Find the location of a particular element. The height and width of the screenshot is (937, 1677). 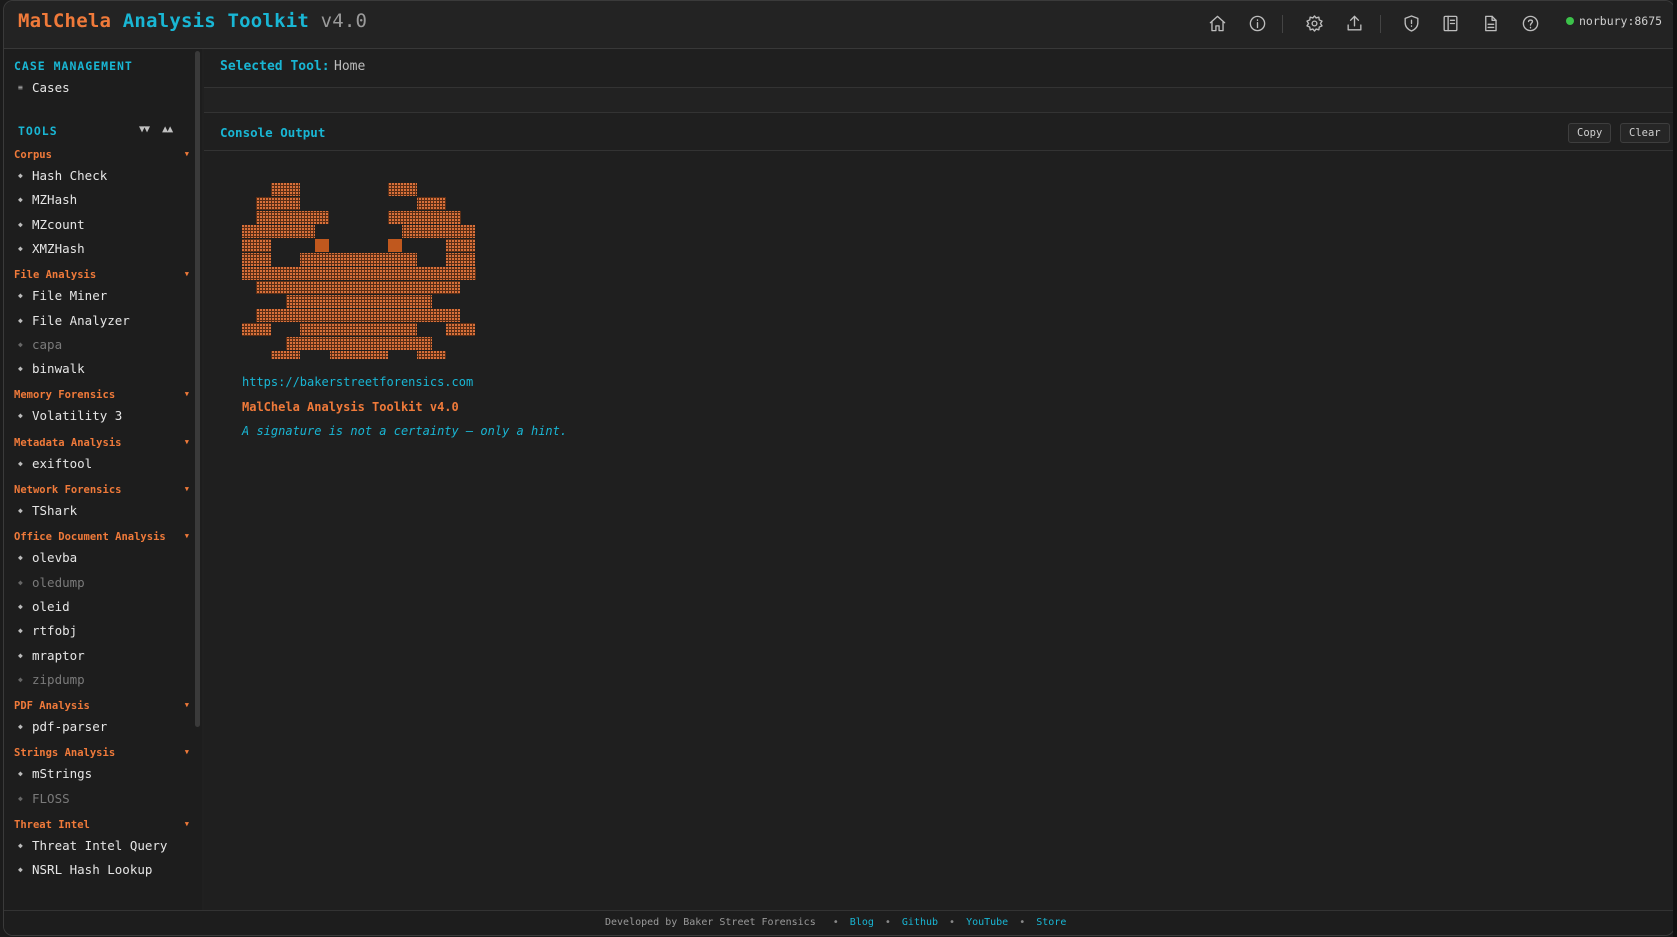

sidebar-item-binwalk: ◆ binwalk is located at coordinates (51, 368).